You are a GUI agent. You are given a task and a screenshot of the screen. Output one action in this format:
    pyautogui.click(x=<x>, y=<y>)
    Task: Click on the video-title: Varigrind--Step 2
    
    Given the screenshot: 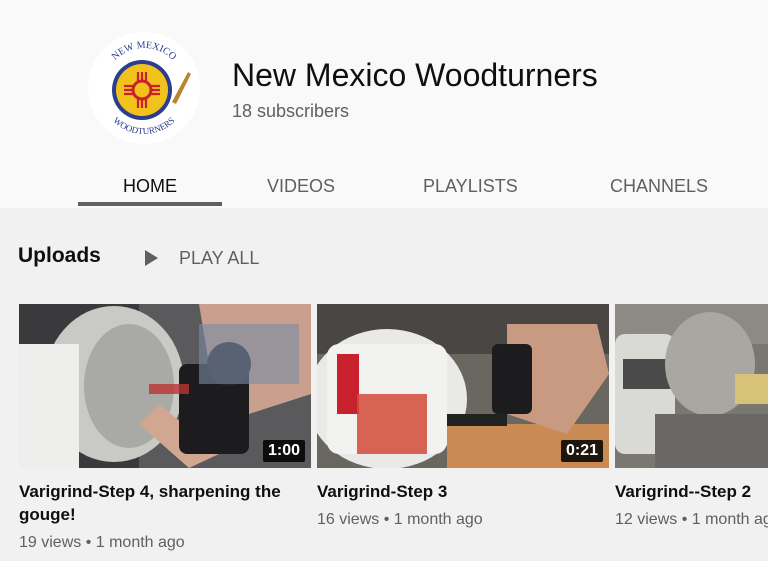 What is the action you would take?
    pyautogui.click(x=691, y=491)
    